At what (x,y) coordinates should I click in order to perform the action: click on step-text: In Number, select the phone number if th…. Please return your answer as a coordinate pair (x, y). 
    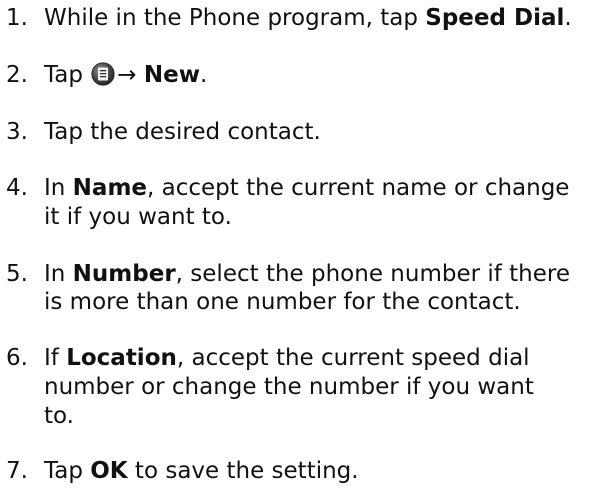
    Looking at the image, I should click on (307, 288).